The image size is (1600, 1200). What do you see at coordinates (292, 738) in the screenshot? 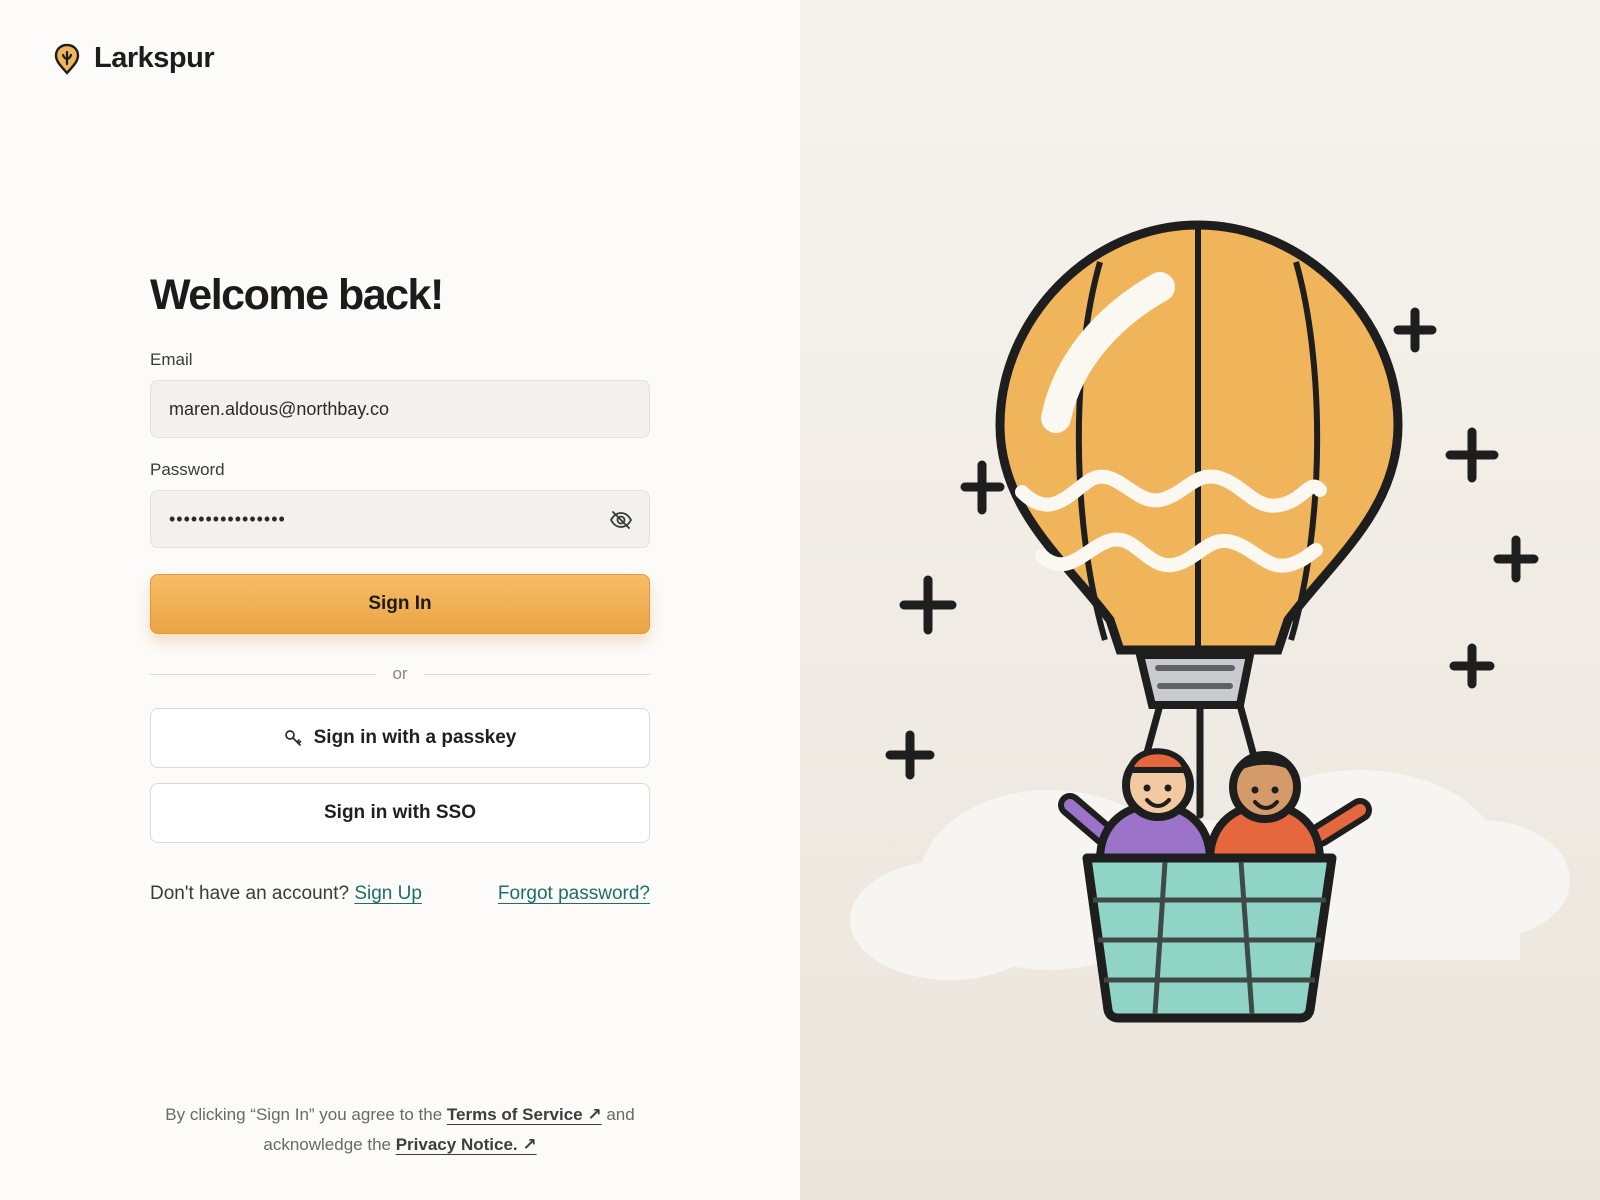
I see `key-icon` at bounding box center [292, 738].